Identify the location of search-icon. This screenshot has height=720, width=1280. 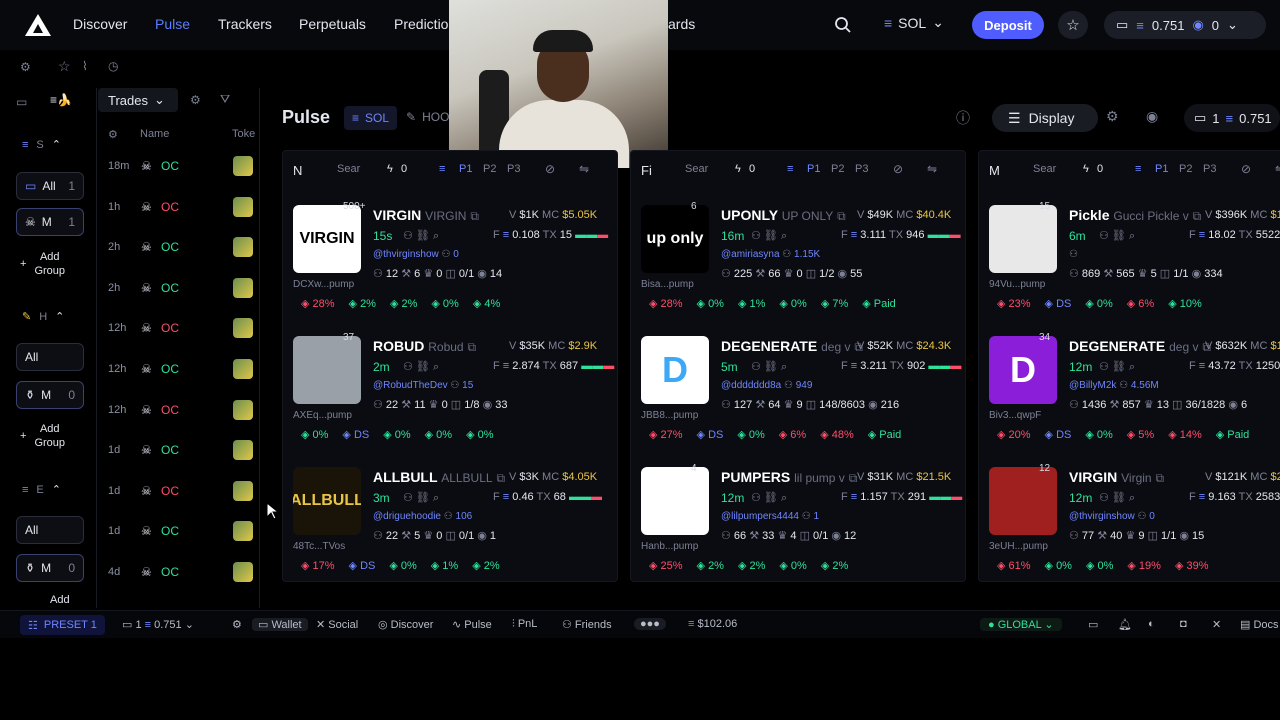
(843, 25).